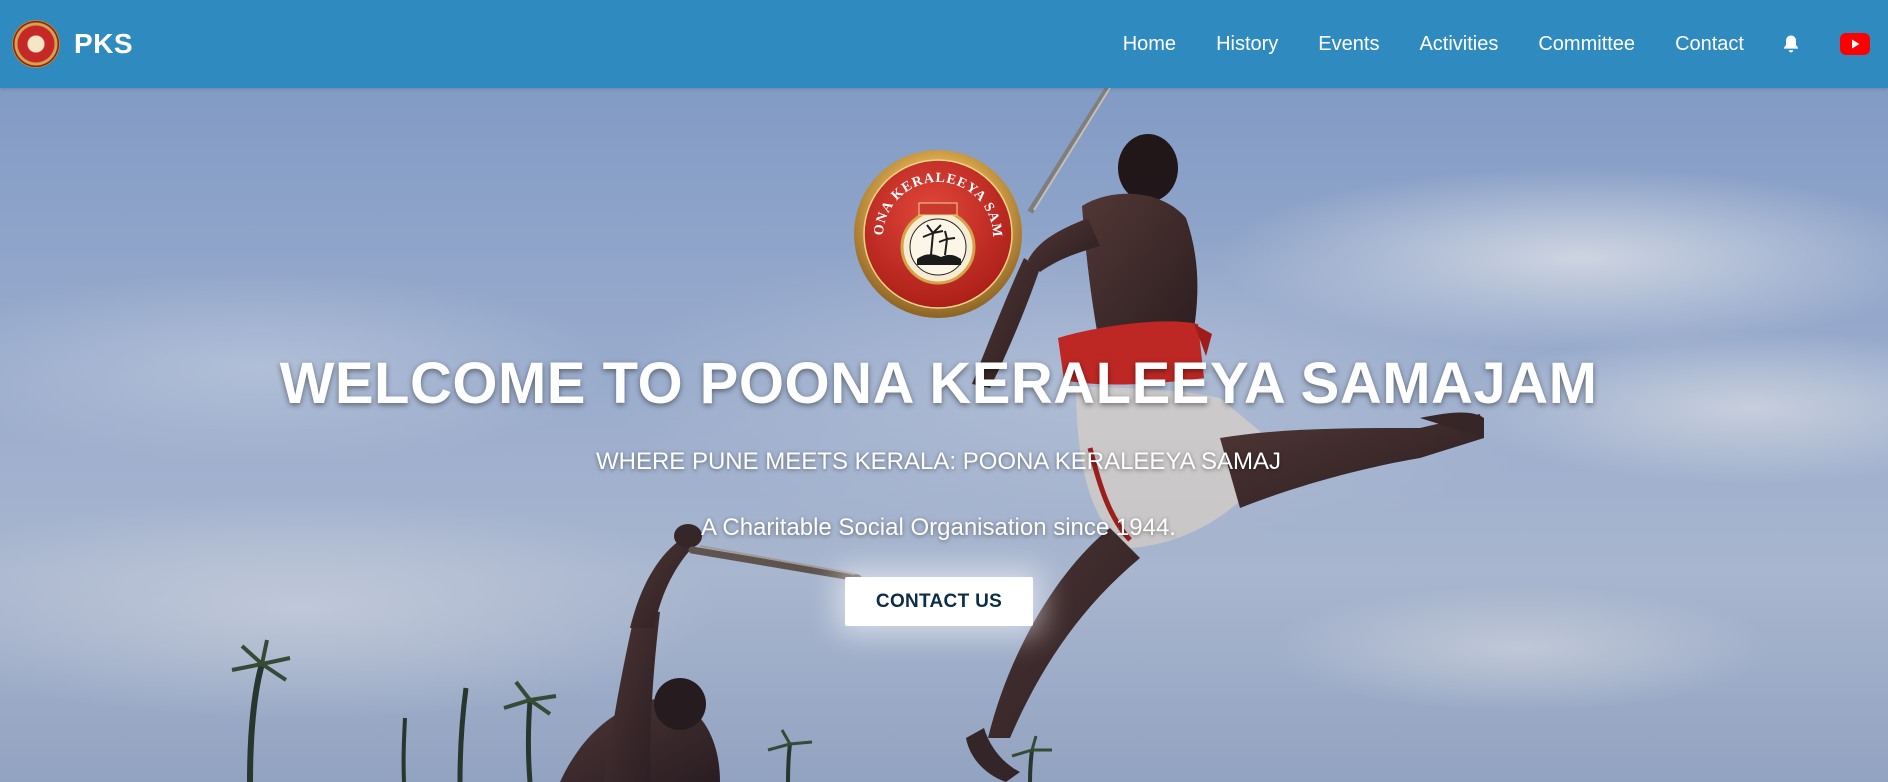  Describe the element at coordinates (73, 44) in the screenshot. I see `brand-link: PKS` at that location.